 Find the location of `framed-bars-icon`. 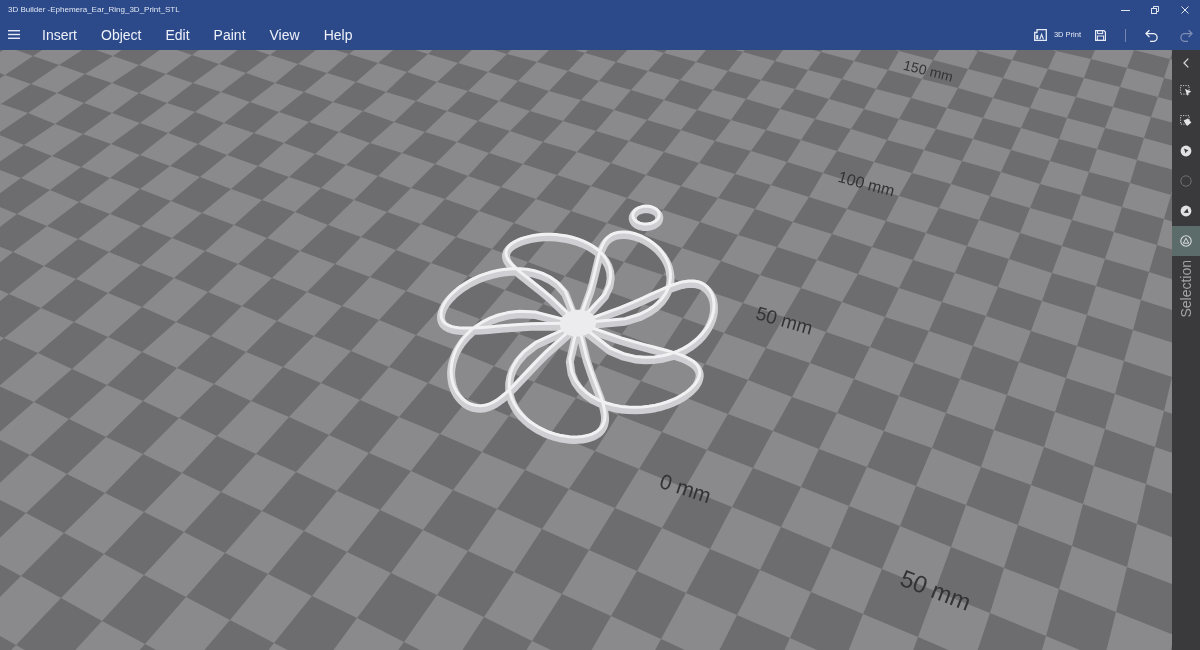

framed-bars-icon is located at coordinates (1040, 35).